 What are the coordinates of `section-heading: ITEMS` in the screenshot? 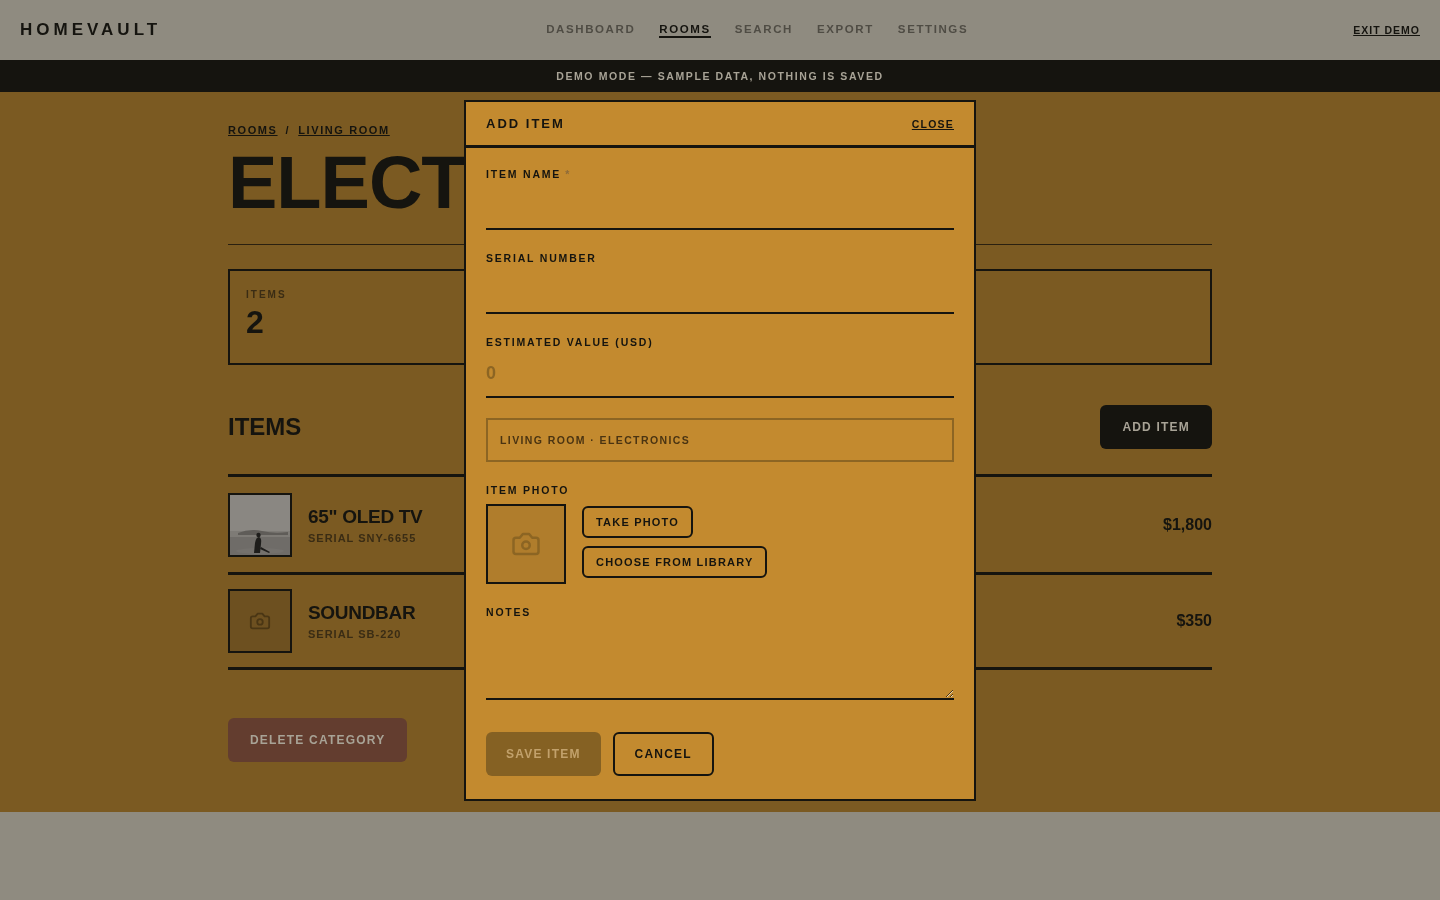 It's located at (265, 427).